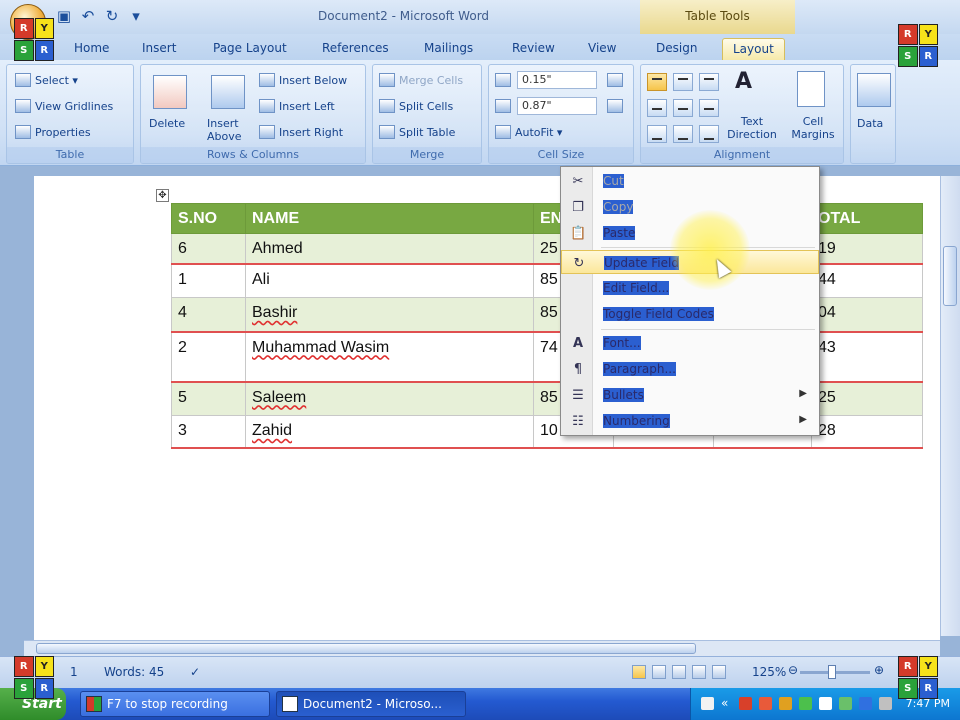  What do you see at coordinates (417, 132) in the screenshot?
I see `split-table-button: Split Table` at bounding box center [417, 132].